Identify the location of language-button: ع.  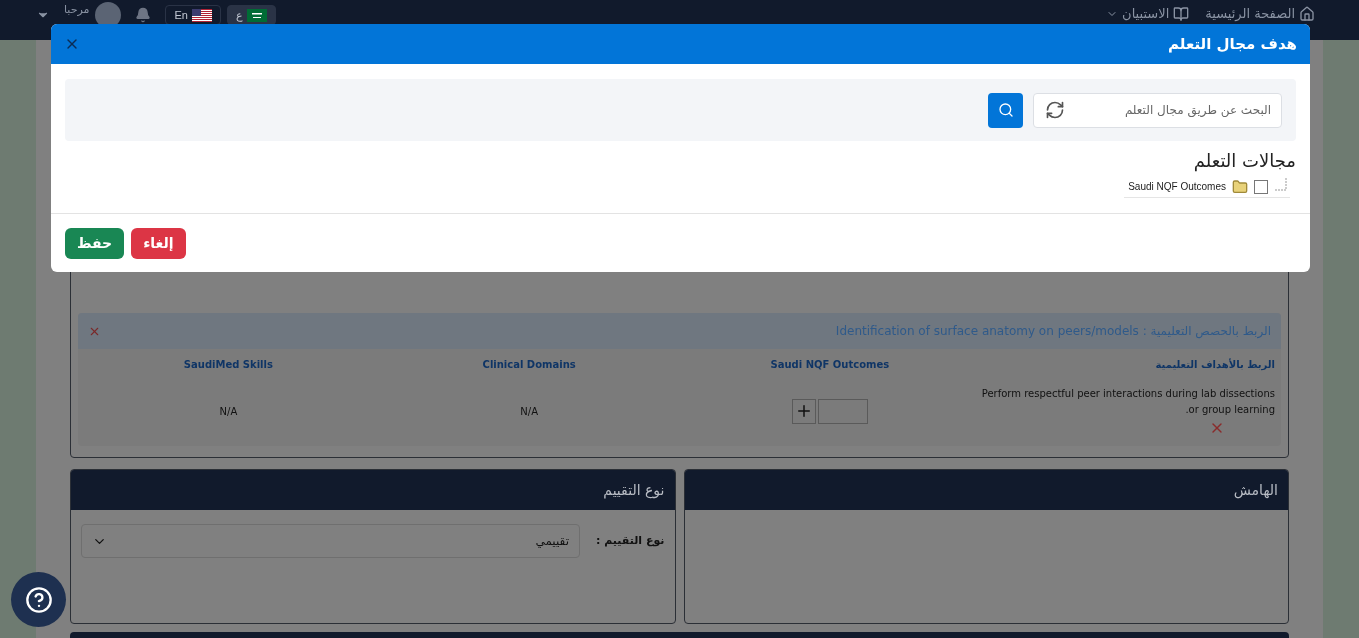
(251, 15).